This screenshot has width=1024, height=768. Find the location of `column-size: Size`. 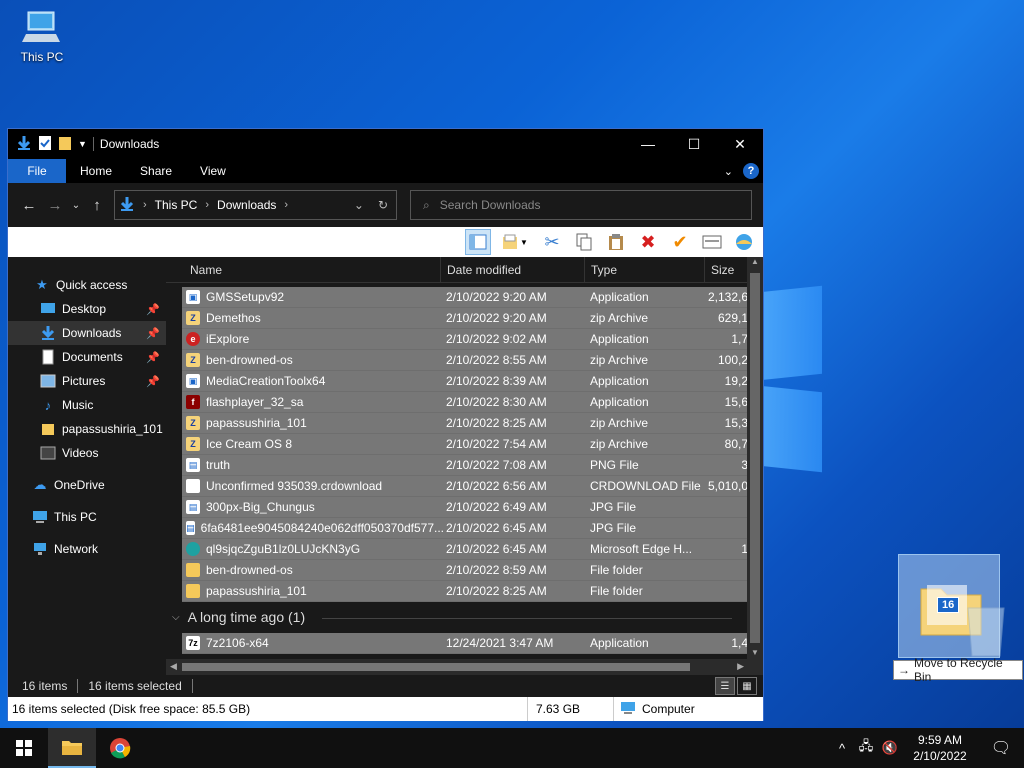

column-size: Size is located at coordinates (727, 270).